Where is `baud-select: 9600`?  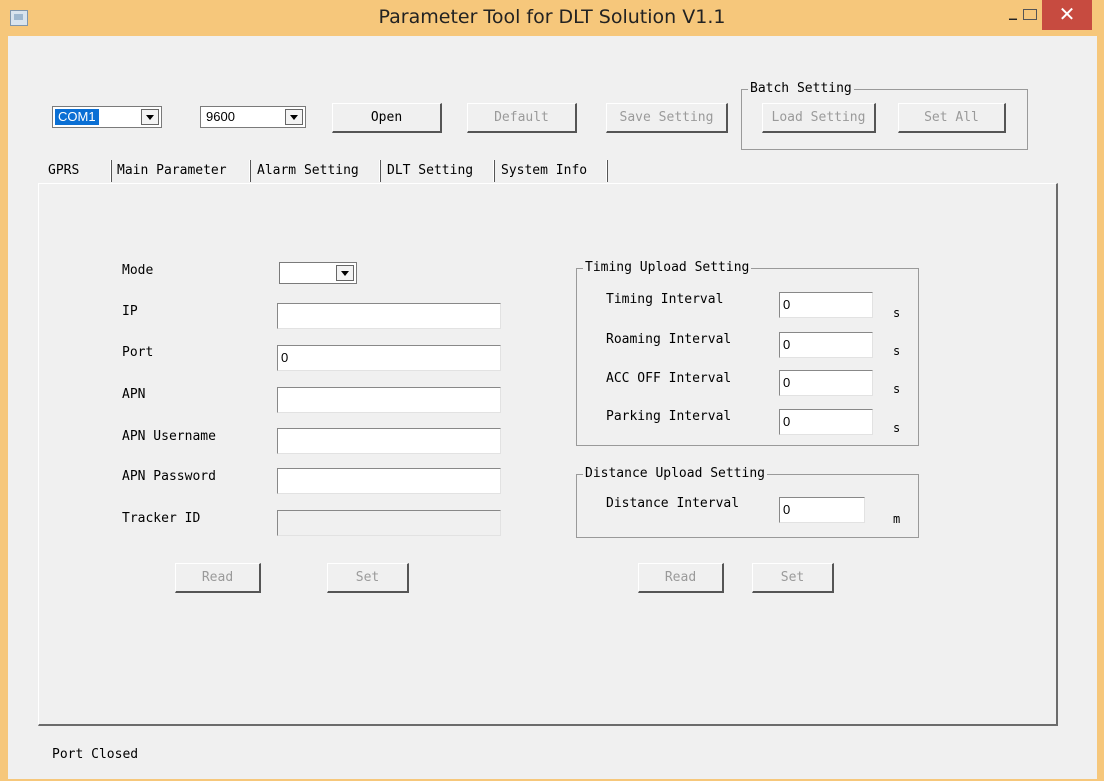
baud-select: 9600 is located at coordinates (253, 117).